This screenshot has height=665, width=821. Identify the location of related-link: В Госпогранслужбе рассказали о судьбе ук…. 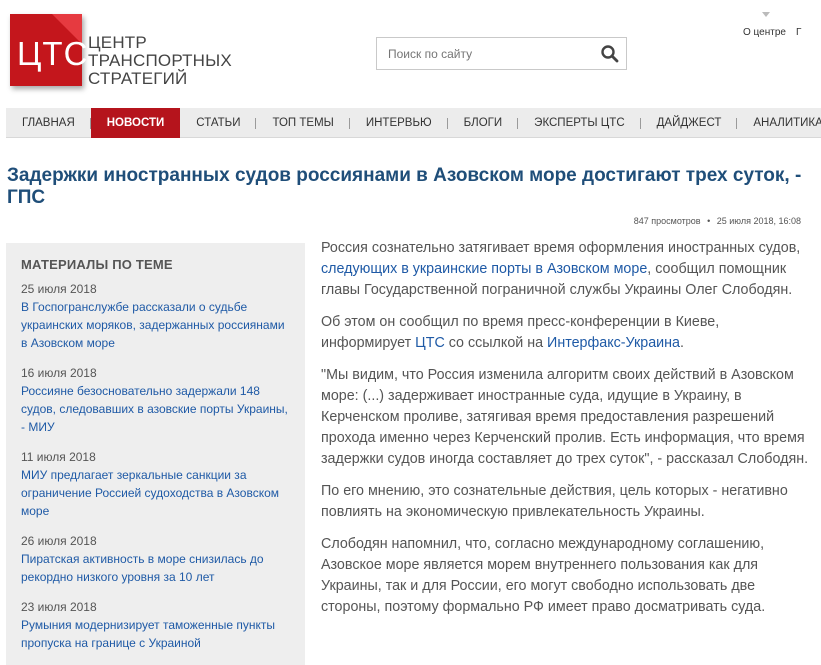
(153, 325).